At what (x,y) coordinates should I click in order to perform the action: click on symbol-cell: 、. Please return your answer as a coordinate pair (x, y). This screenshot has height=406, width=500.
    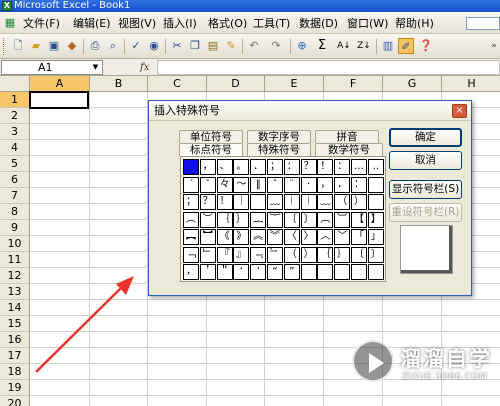
    Looking at the image, I should click on (224, 167).